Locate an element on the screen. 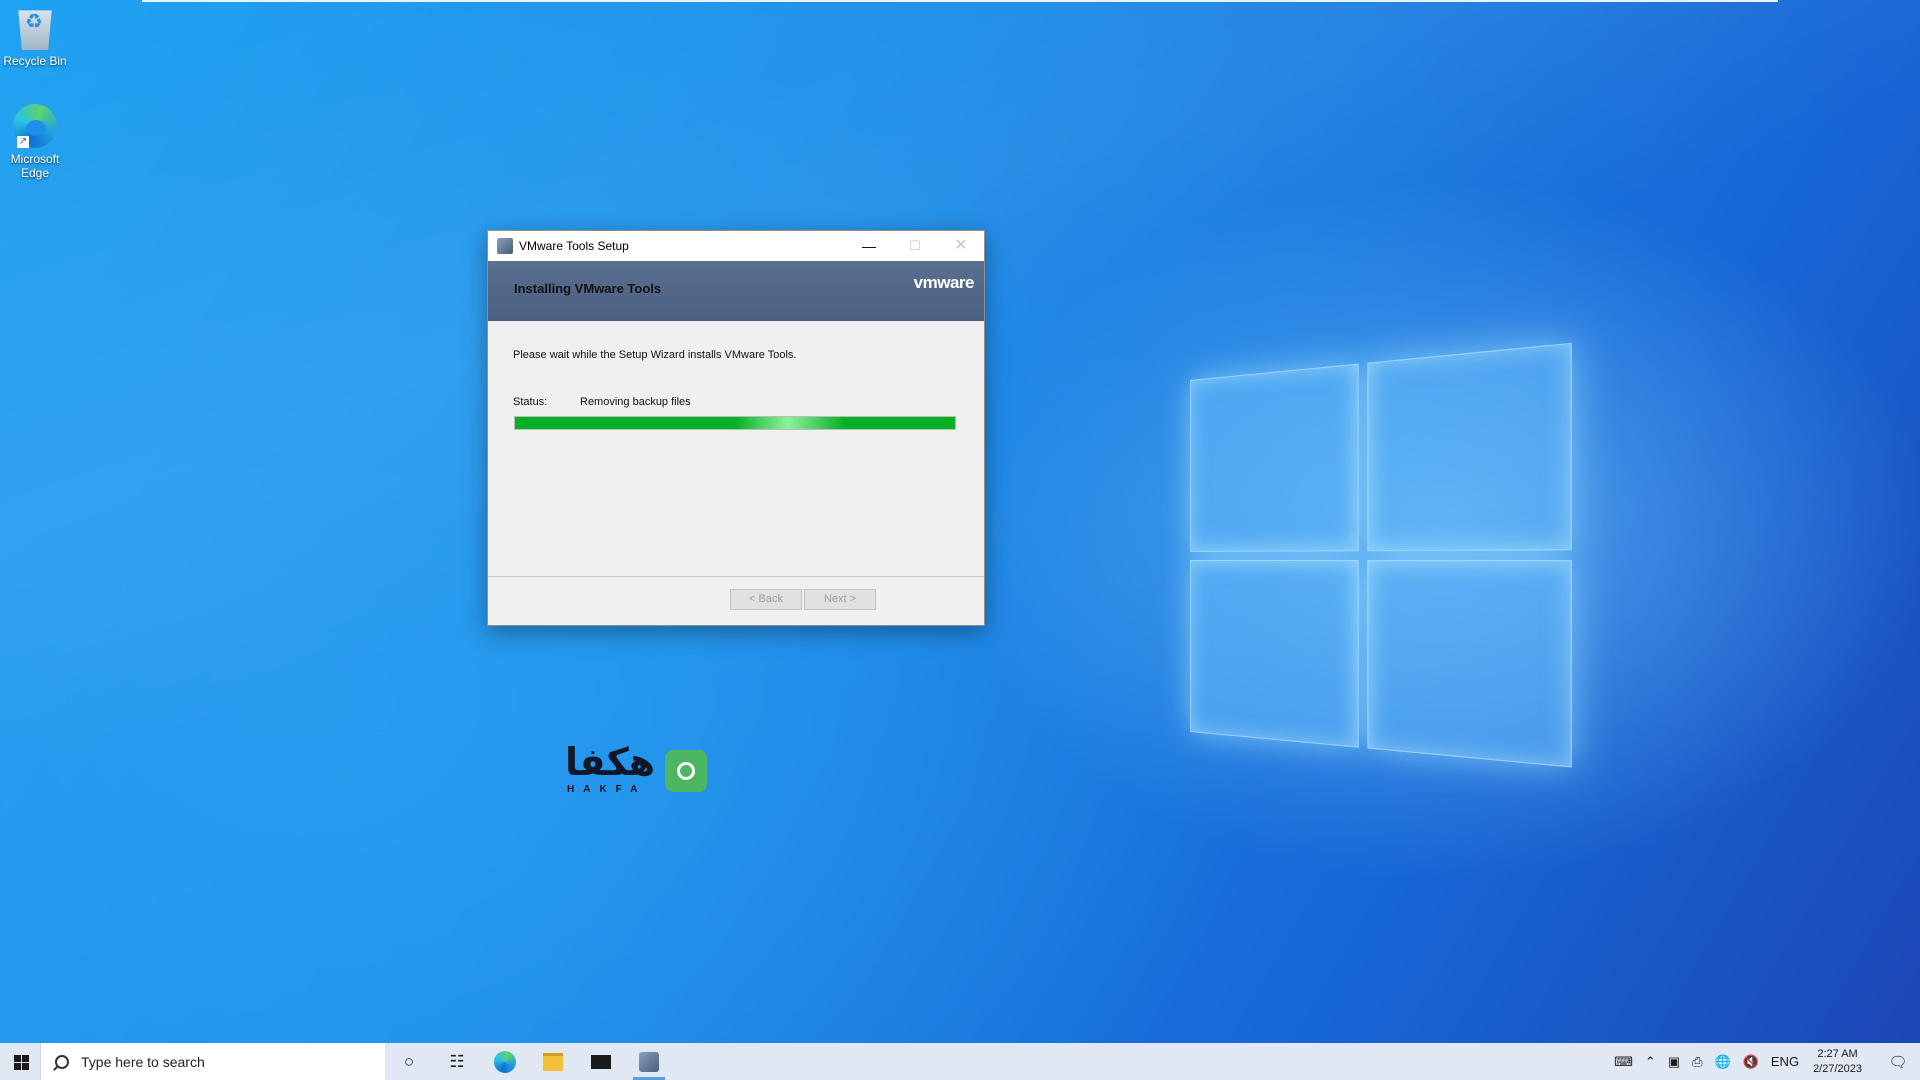 This screenshot has height=1080, width=1920. next-button: Next > is located at coordinates (840, 599).